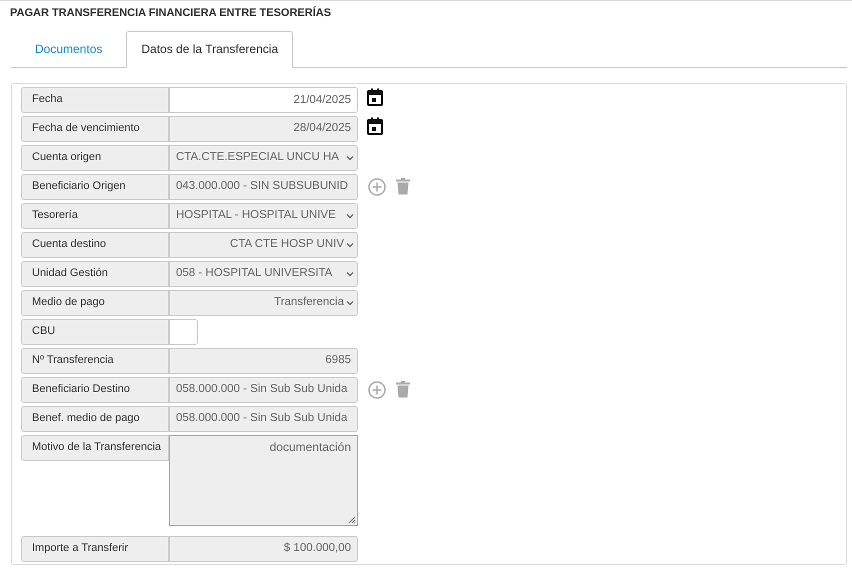 Image resolution: width=852 pixels, height=573 pixels. I want to click on textarea-value: documentación, so click(310, 447).